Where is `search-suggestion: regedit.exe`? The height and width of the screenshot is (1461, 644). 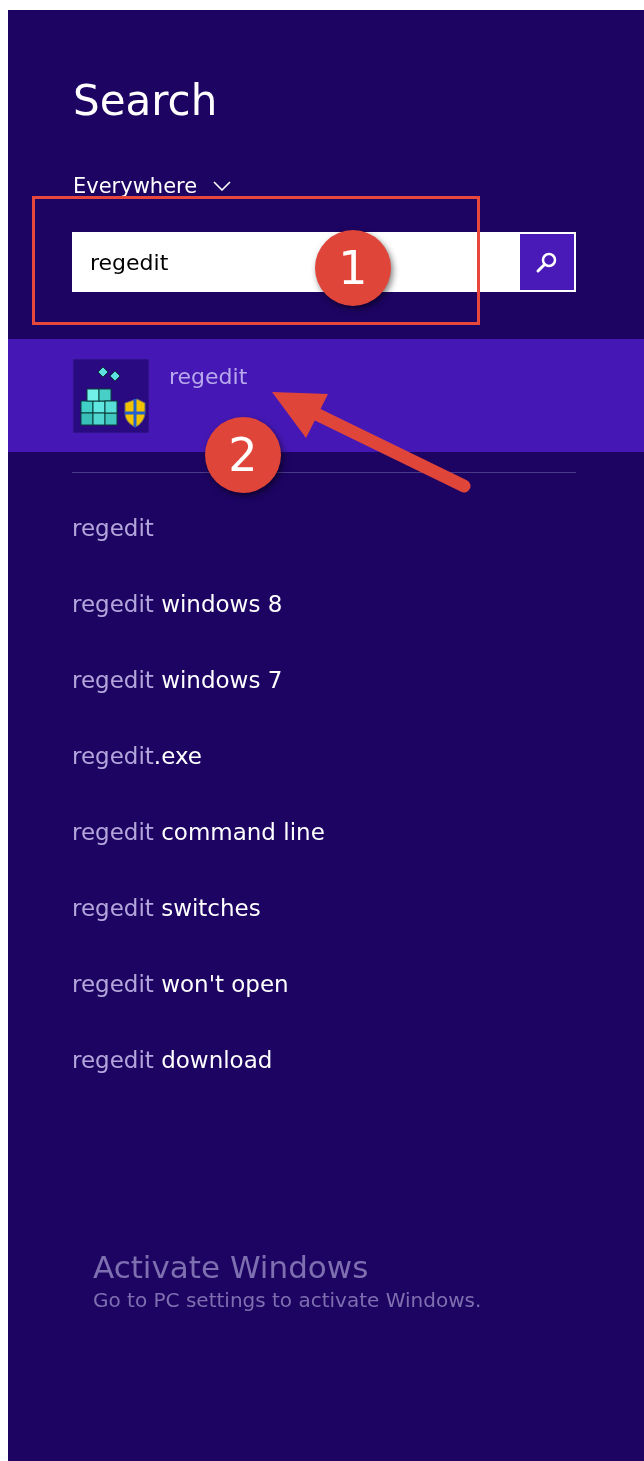
search-suggestion: regedit.exe is located at coordinates (137, 756).